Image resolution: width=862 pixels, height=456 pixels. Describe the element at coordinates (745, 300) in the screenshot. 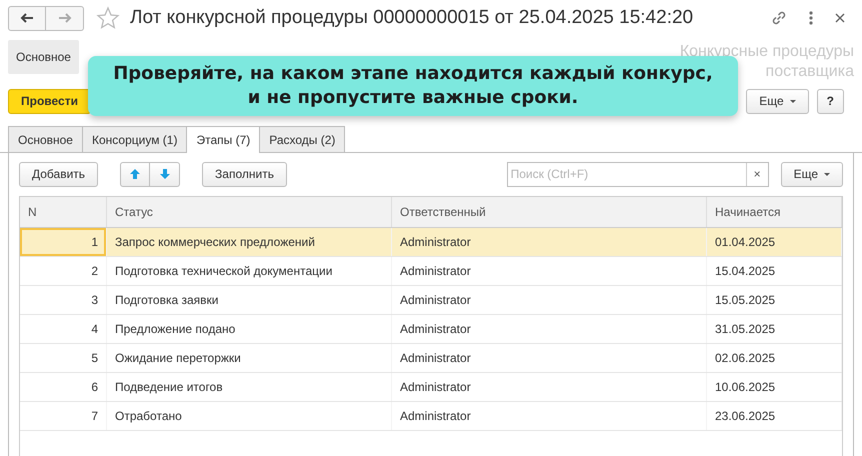

I see `table-cell: 15.05.2025` at that location.